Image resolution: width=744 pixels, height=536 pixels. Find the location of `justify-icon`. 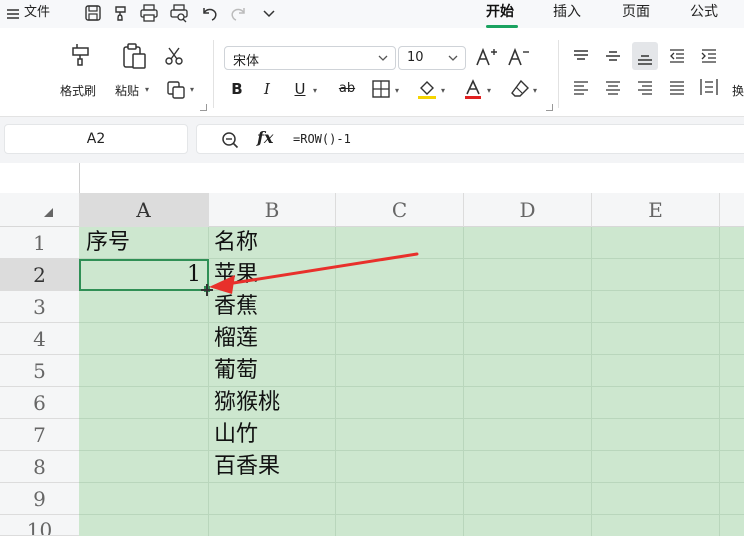

justify-icon is located at coordinates (677, 88).